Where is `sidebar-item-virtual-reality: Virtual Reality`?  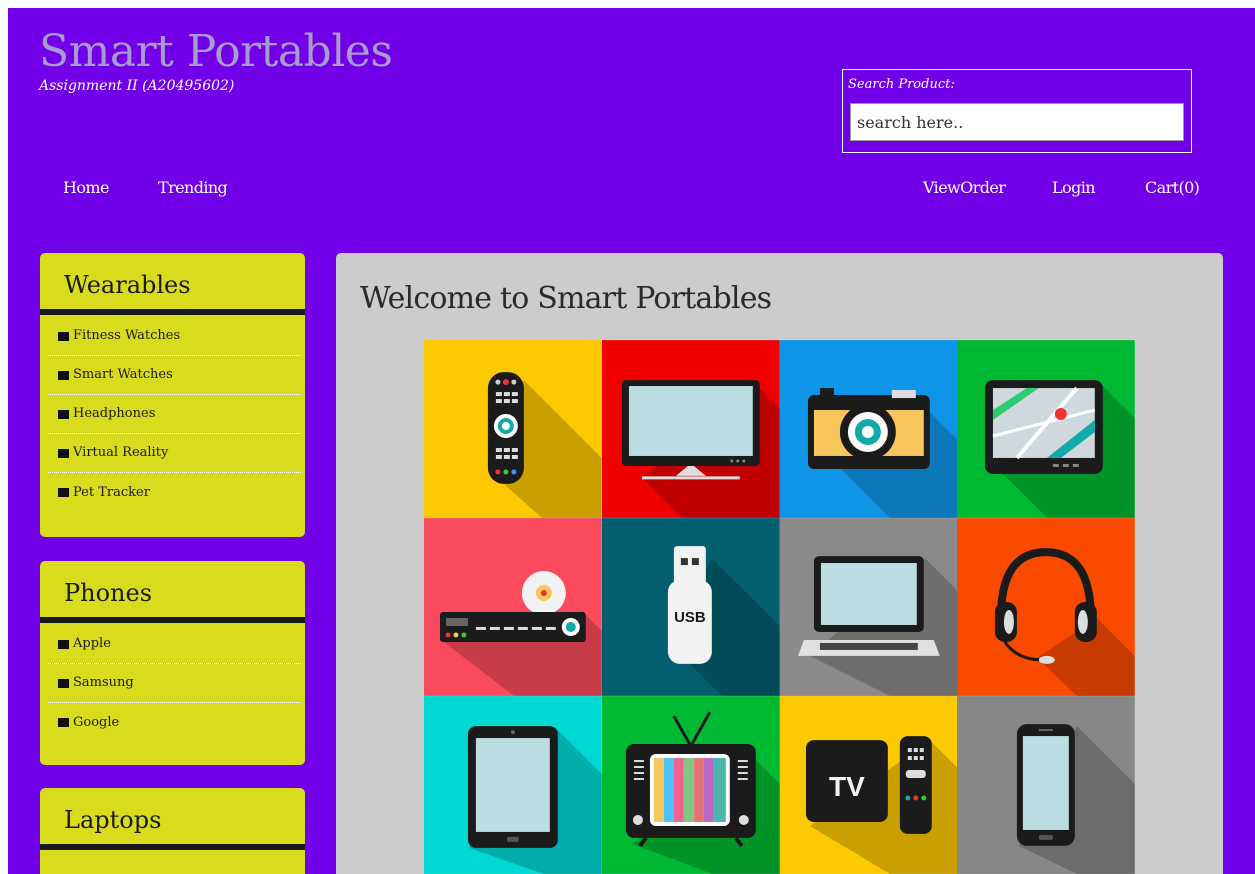 sidebar-item-virtual-reality: Virtual Reality is located at coordinates (174, 453).